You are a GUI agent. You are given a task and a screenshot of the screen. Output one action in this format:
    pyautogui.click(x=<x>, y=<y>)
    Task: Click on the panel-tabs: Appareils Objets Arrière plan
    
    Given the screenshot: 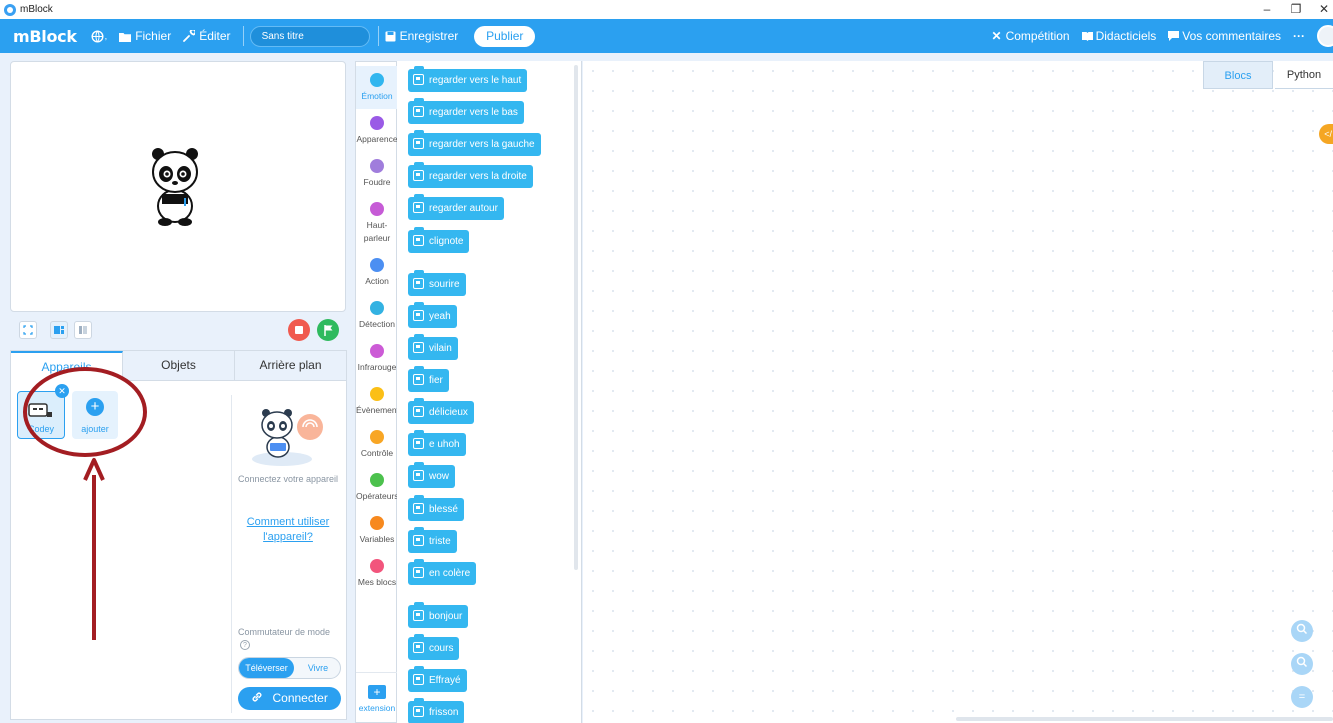 What is the action you would take?
    pyautogui.click(x=178, y=366)
    